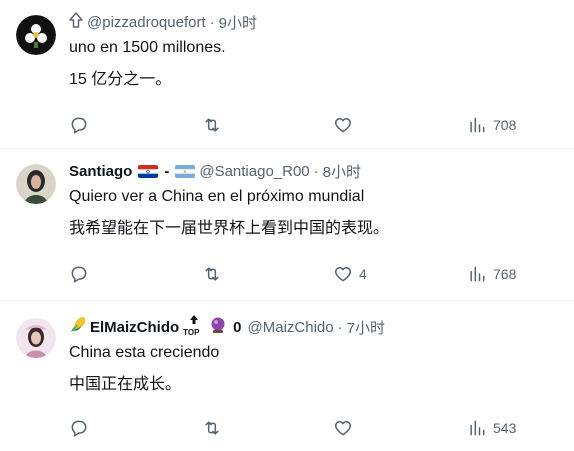 This screenshot has height=451, width=574. I want to click on top-label: TOP, so click(191, 332).